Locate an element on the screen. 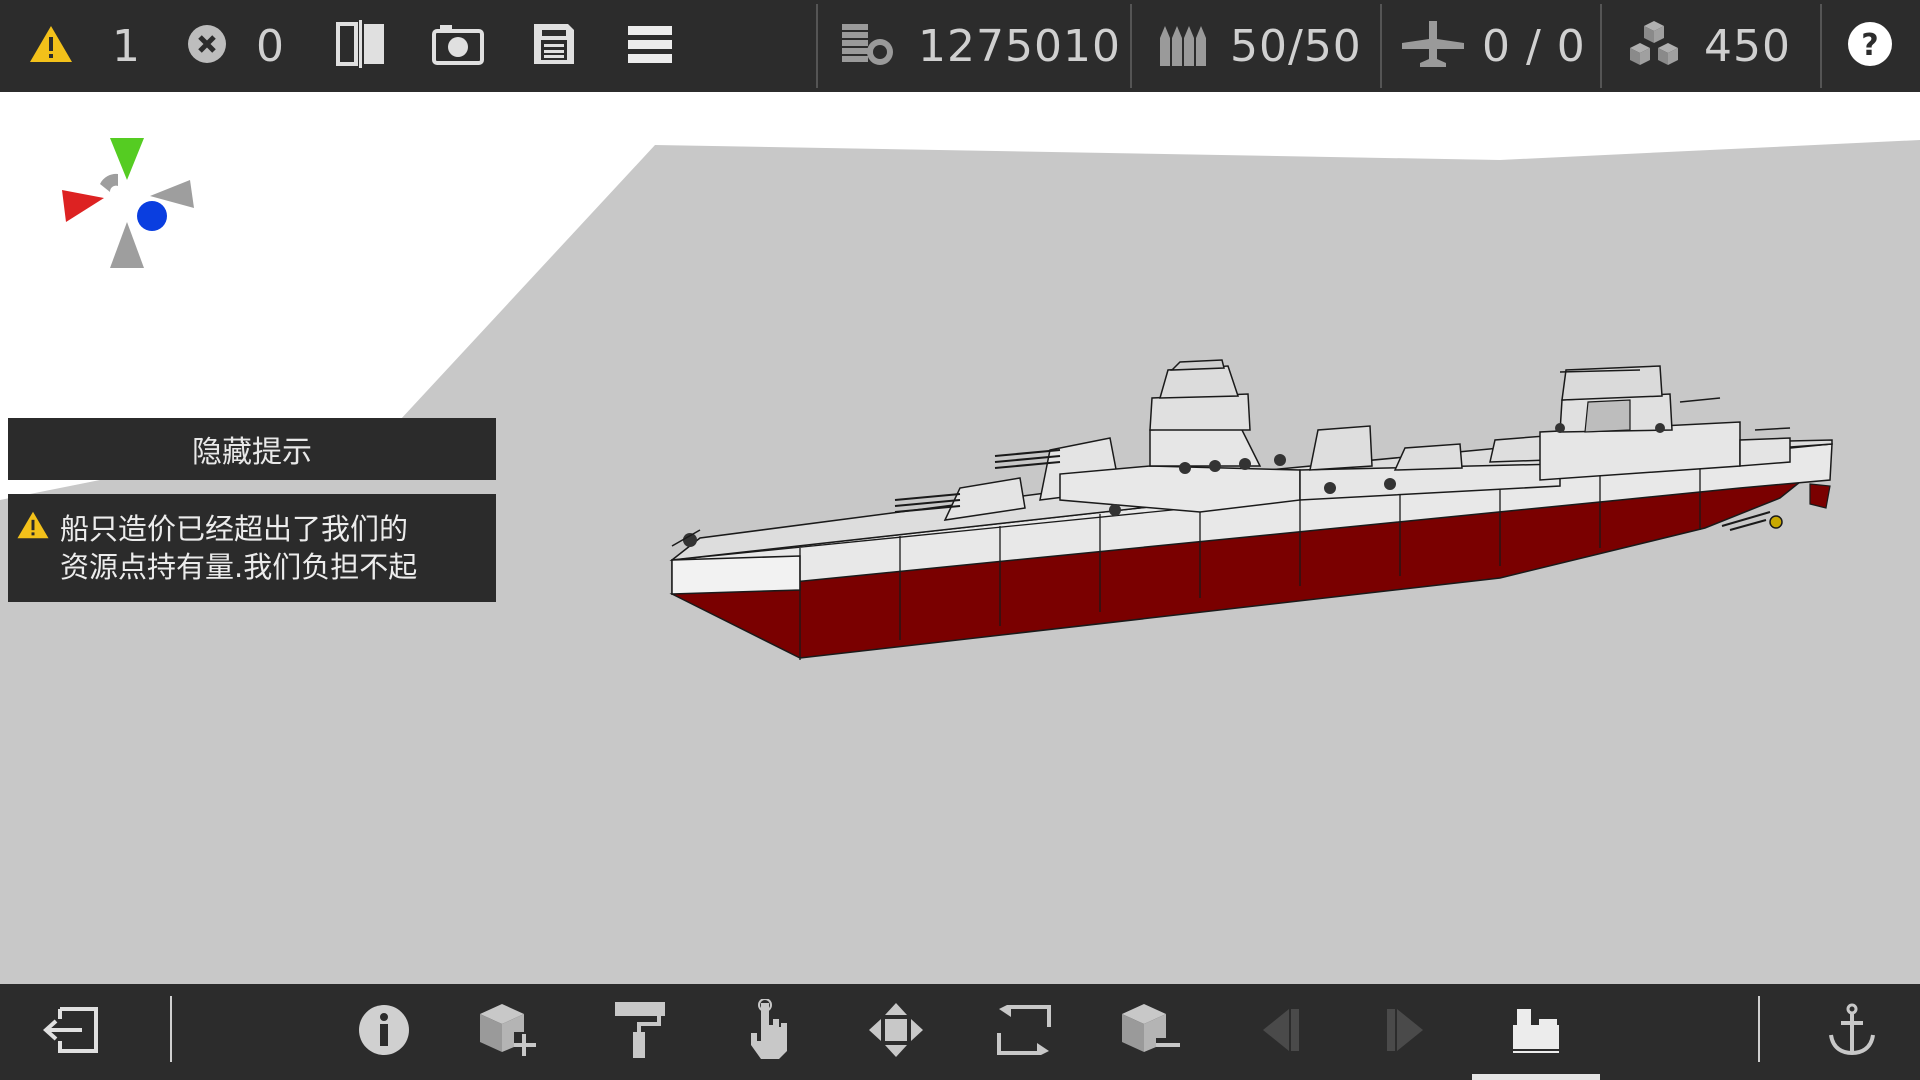 Image resolution: width=1920 pixels, height=1080 pixels. warning-count: 1 is located at coordinates (126, 46).